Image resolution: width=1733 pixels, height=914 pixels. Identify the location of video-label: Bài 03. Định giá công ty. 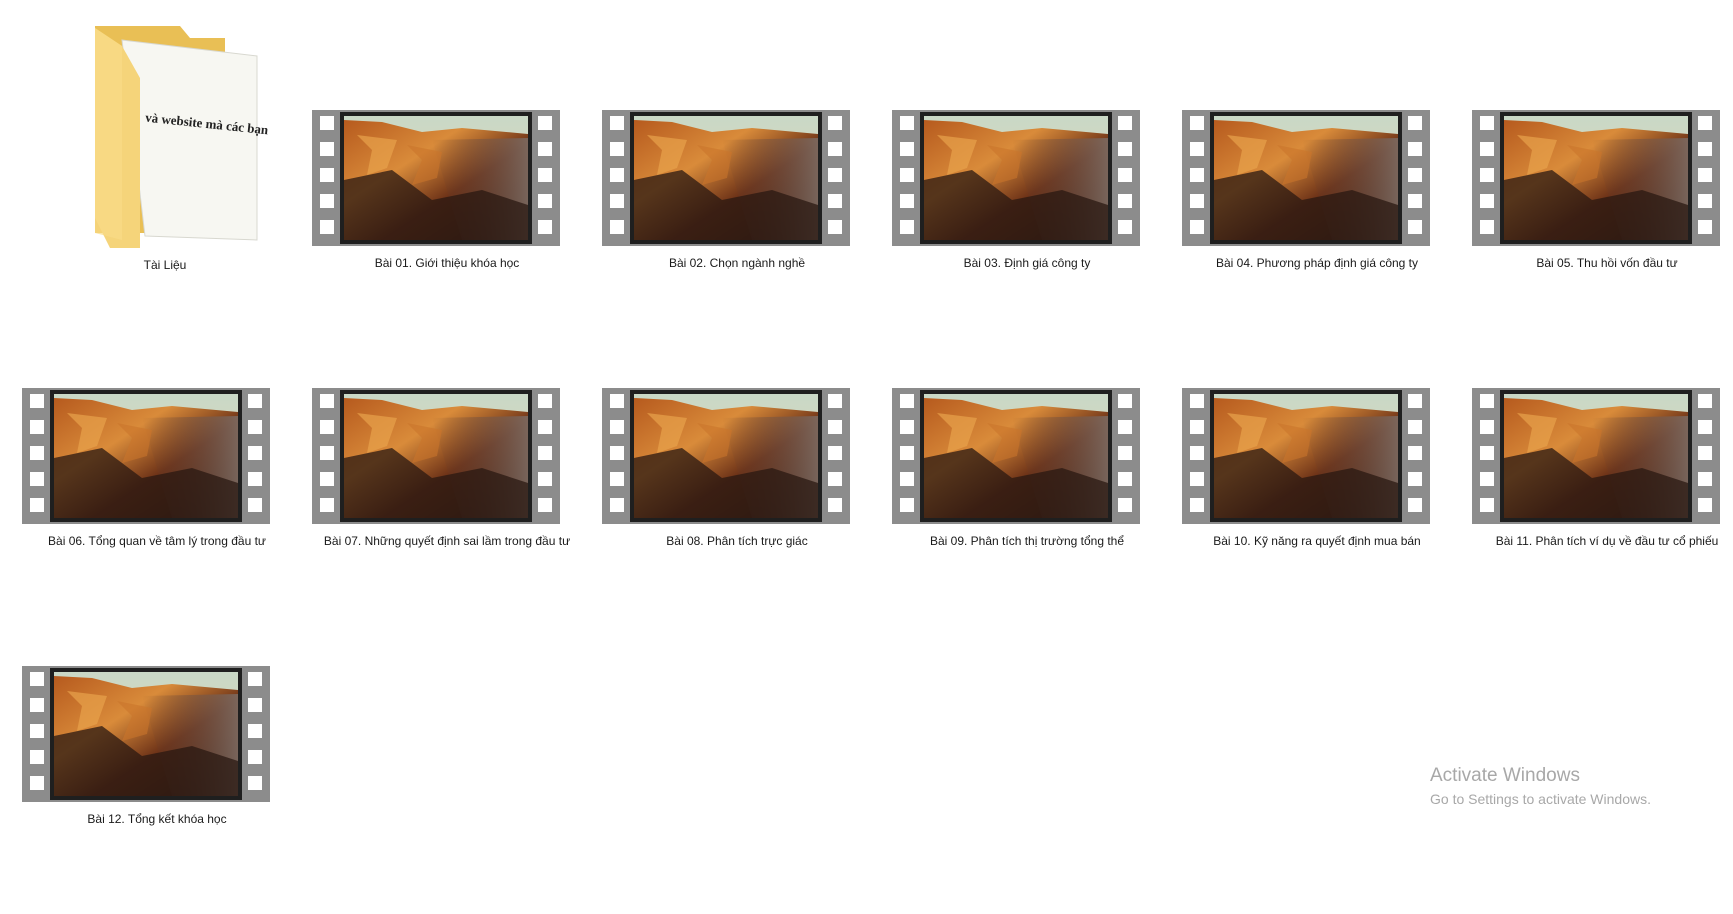
(1027, 263).